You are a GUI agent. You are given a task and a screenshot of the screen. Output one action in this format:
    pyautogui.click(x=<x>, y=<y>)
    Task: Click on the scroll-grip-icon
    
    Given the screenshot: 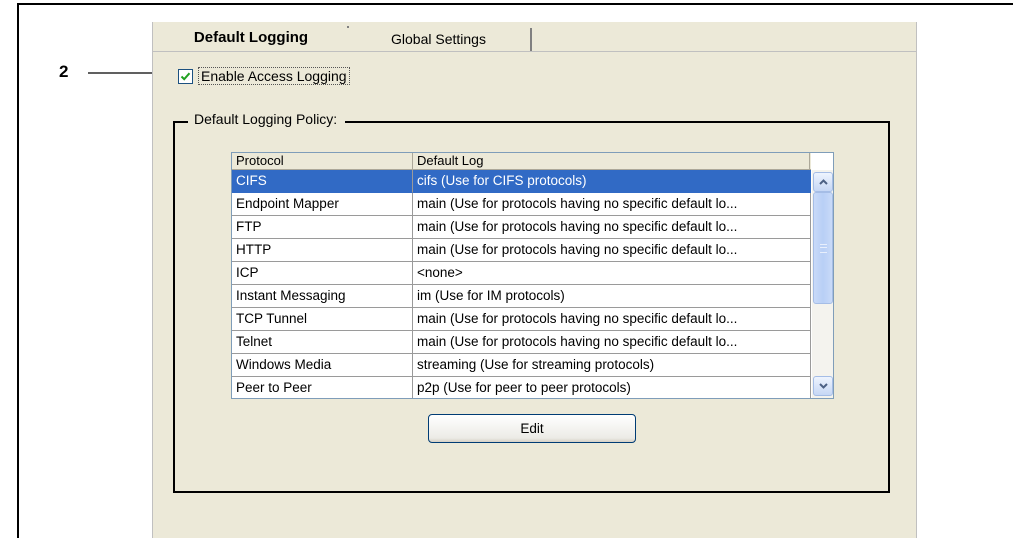 What is the action you would take?
    pyautogui.click(x=823, y=248)
    